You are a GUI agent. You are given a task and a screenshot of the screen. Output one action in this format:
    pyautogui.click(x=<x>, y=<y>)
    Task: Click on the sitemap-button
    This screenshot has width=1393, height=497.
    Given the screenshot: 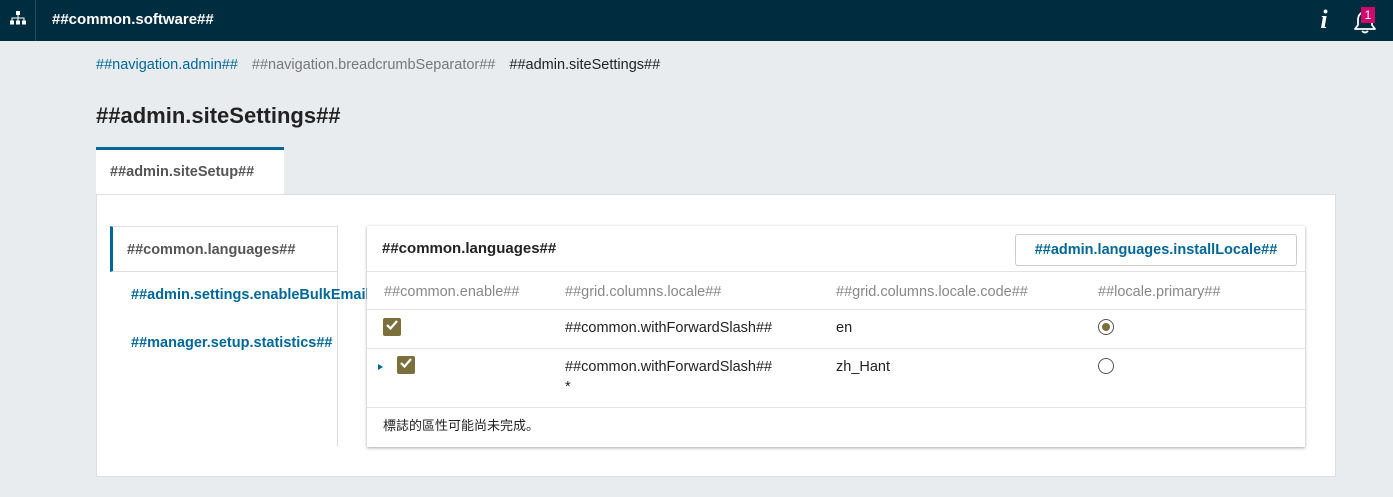 What is the action you would take?
    pyautogui.click(x=18, y=20)
    